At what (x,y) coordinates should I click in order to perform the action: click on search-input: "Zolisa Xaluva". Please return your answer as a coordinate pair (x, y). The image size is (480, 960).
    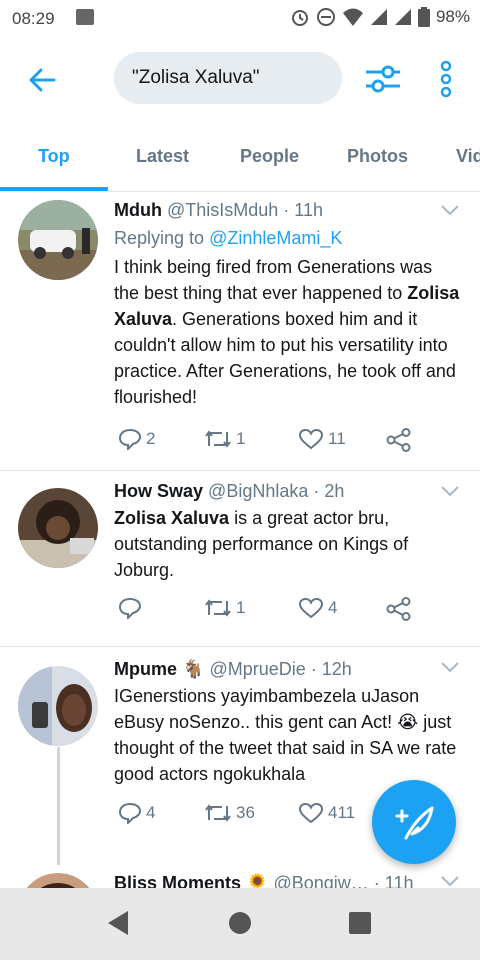
    Looking at the image, I should click on (228, 78).